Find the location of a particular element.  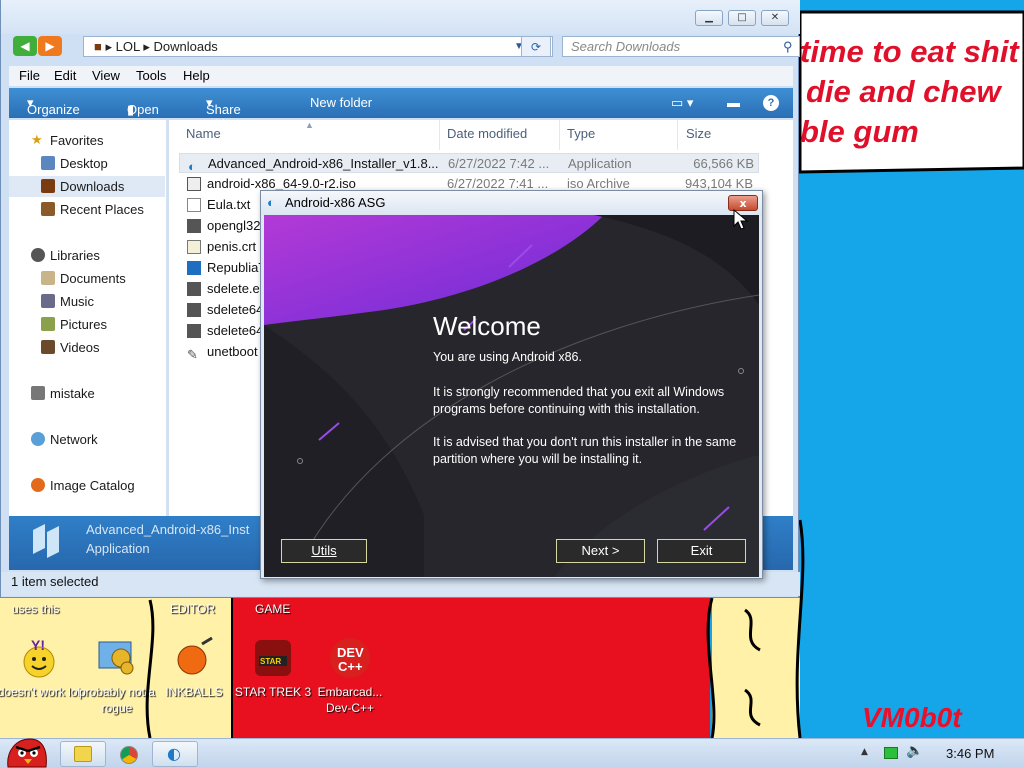

certificate-icon is located at coordinates (194, 247).